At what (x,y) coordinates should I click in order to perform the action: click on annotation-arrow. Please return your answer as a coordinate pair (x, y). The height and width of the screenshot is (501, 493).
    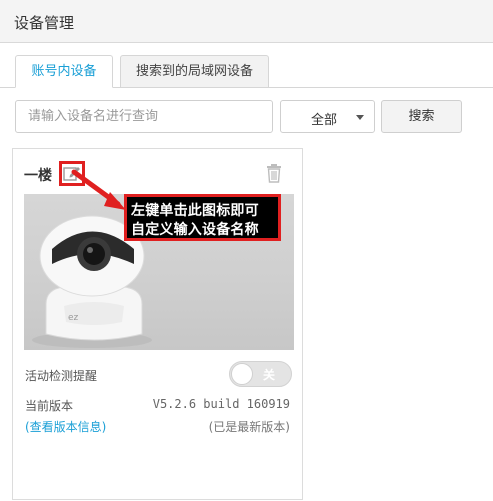
    Looking at the image, I should click on (98, 189).